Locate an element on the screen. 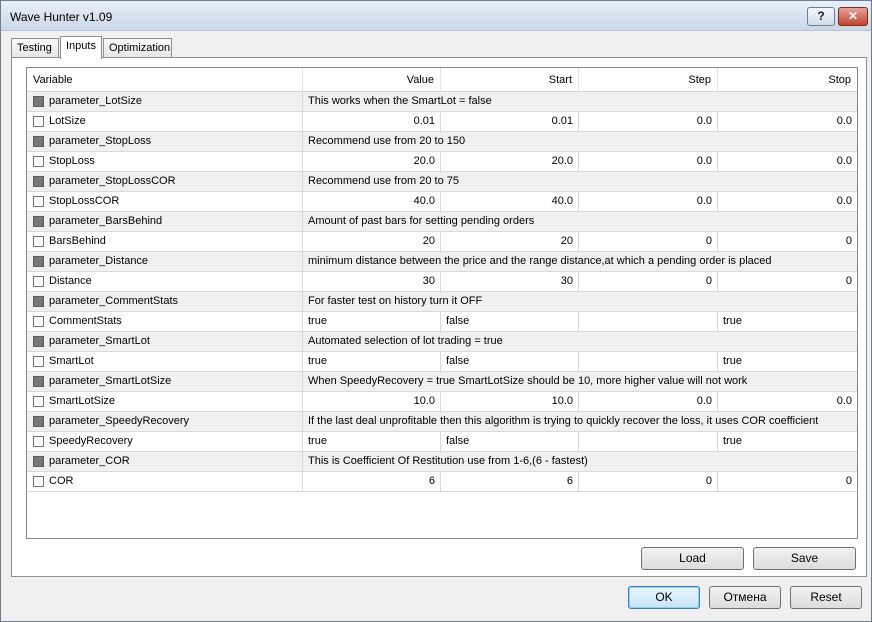 The height and width of the screenshot is (622, 872). value-cell: 20 is located at coordinates (372, 241).